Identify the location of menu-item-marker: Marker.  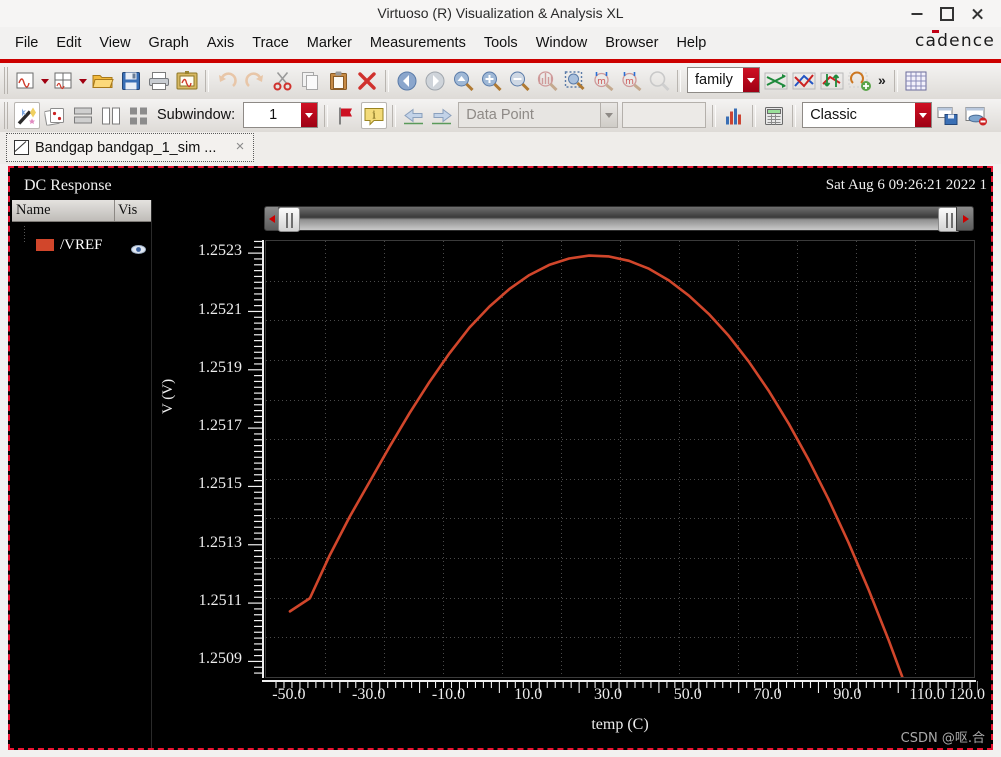
(329, 43).